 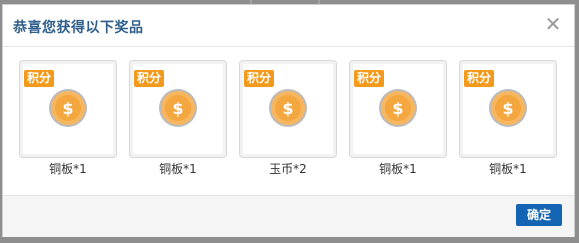 I want to click on prize-label: 玉币*2, so click(x=288, y=169).